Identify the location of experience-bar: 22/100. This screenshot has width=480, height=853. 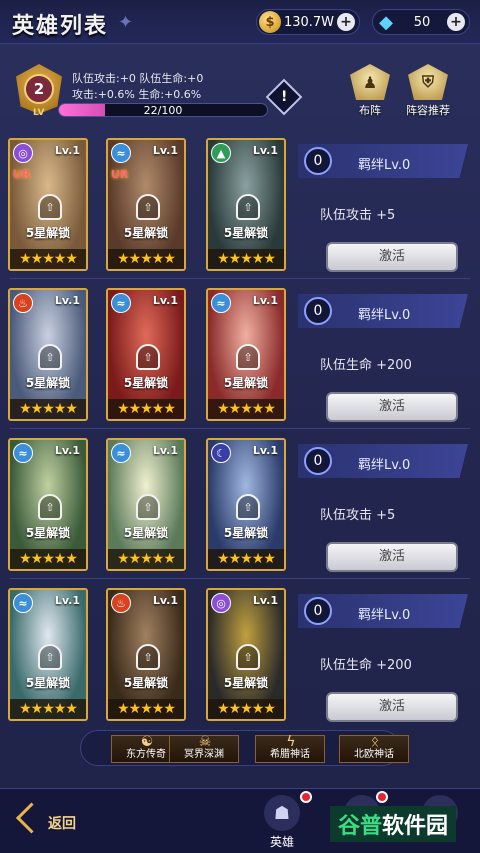
(163, 110).